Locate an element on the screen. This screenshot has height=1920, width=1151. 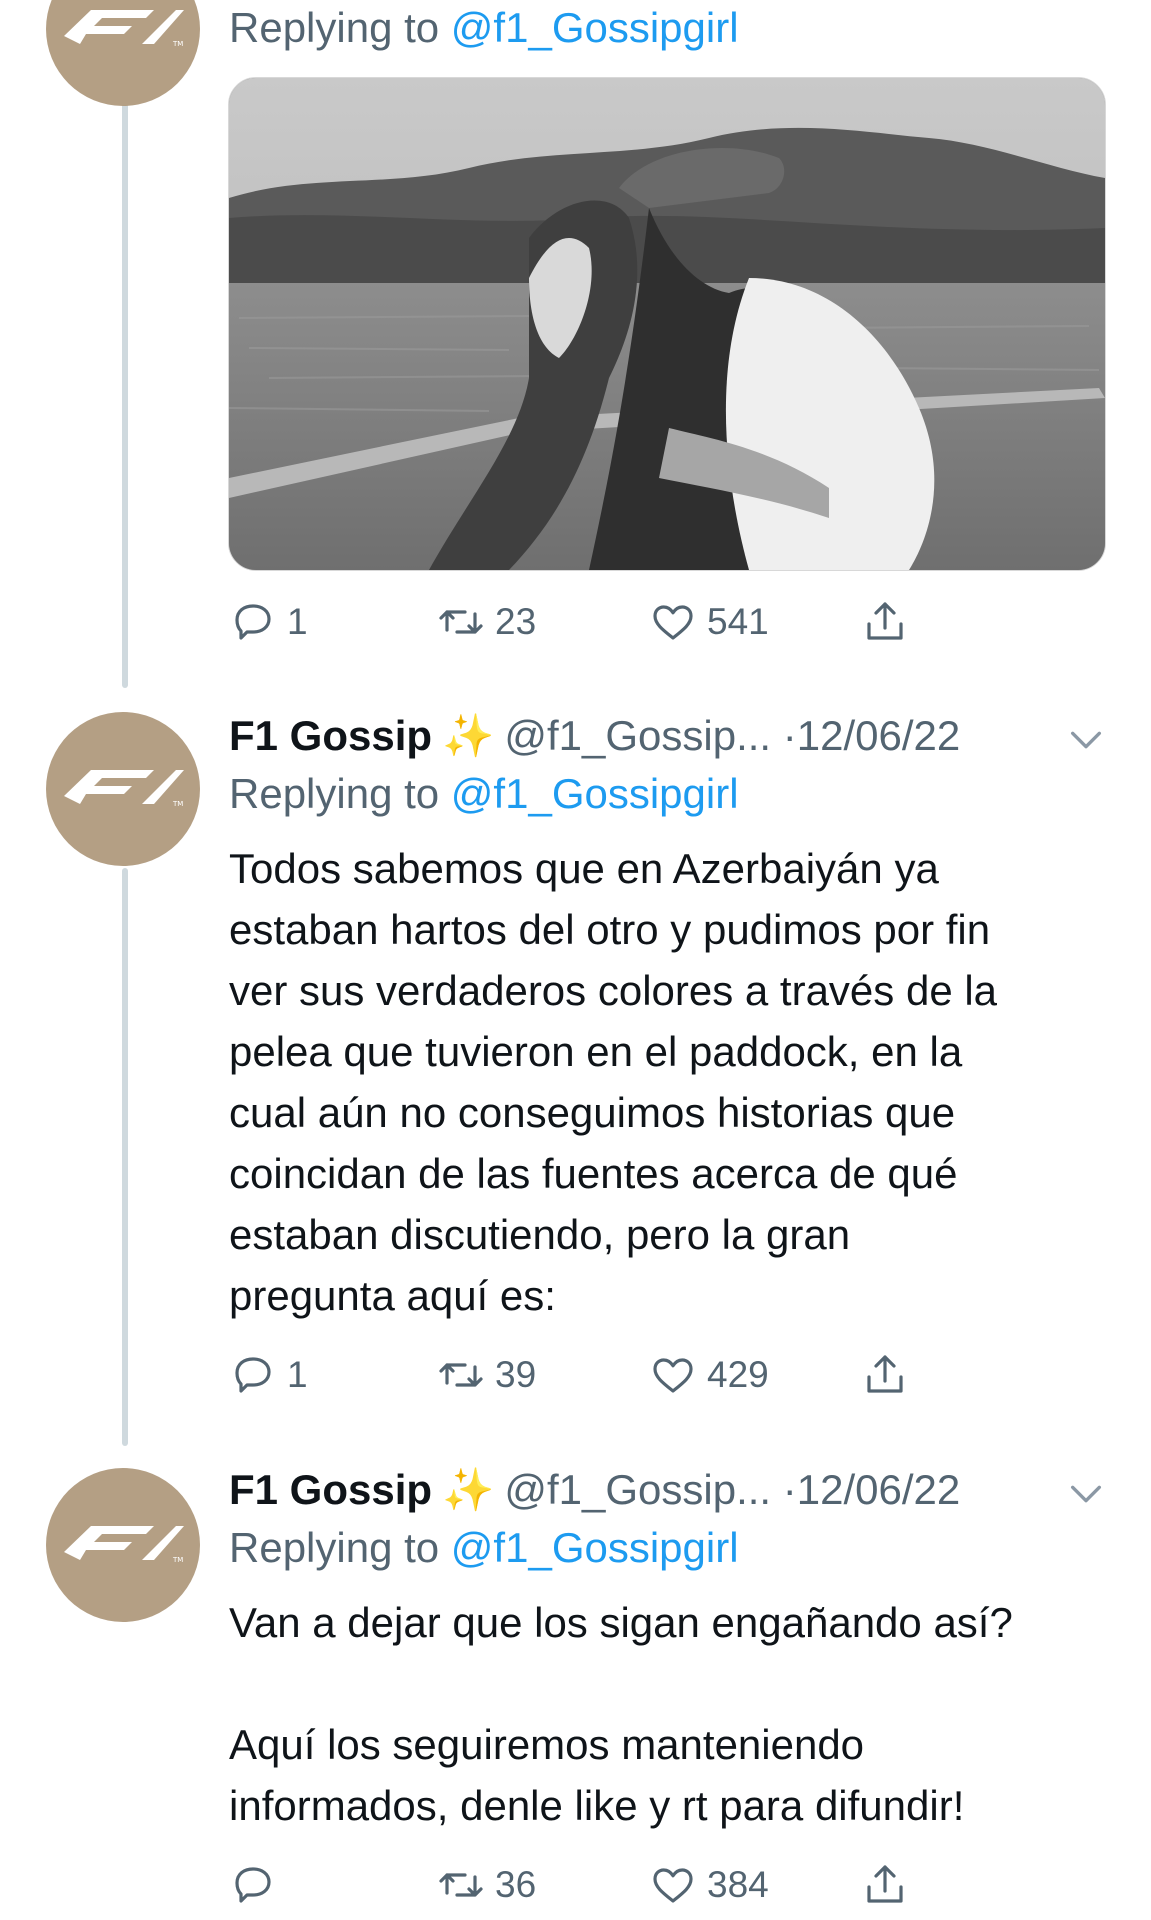
like-count: 384 is located at coordinates (738, 1884).